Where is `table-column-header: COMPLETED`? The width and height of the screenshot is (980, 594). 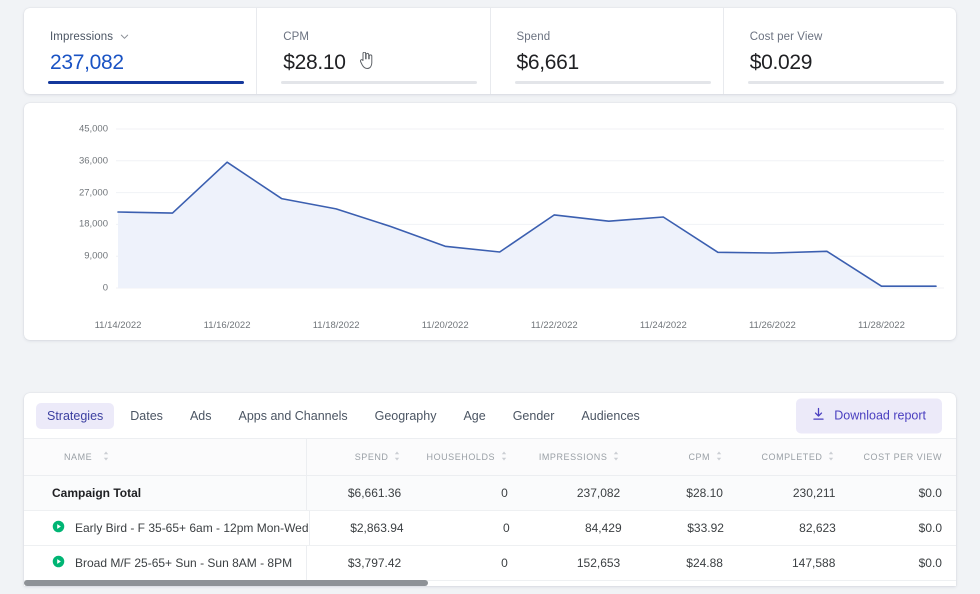 table-column-header: COMPLETED is located at coordinates (793, 457).